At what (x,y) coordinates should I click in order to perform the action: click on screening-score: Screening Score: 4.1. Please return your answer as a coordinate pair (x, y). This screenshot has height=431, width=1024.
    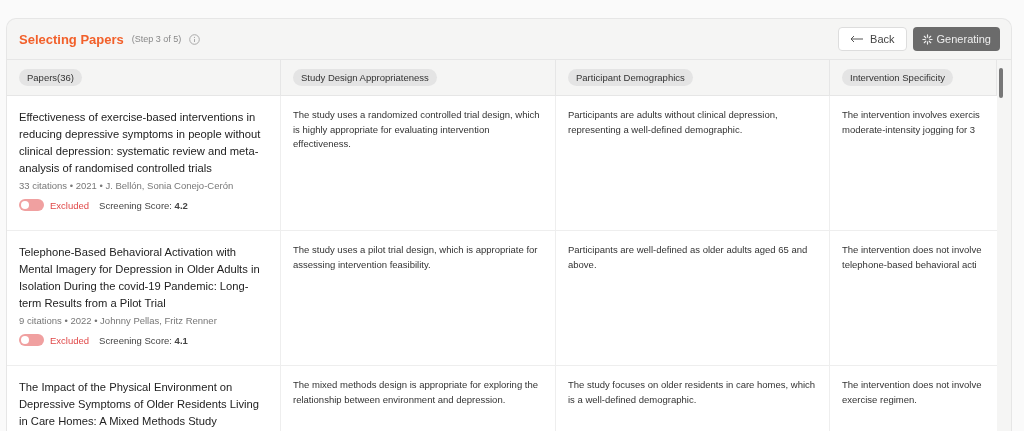
    Looking at the image, I should click on (143, 340).